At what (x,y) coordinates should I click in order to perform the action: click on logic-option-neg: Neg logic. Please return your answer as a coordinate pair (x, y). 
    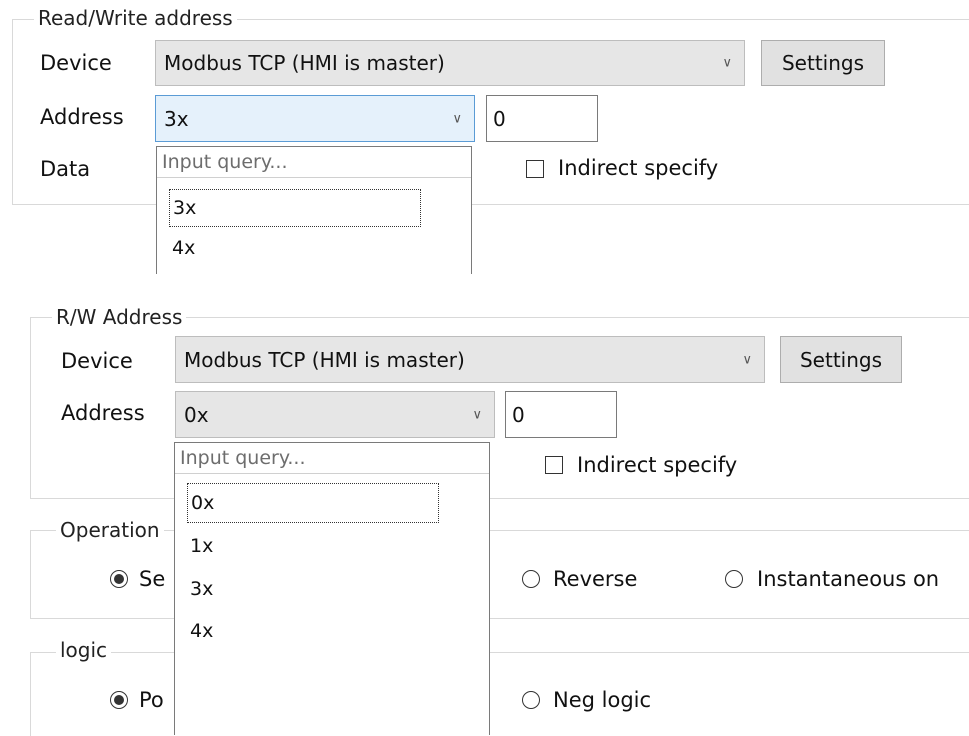
    Looking at the image, I should click on (602, 700).